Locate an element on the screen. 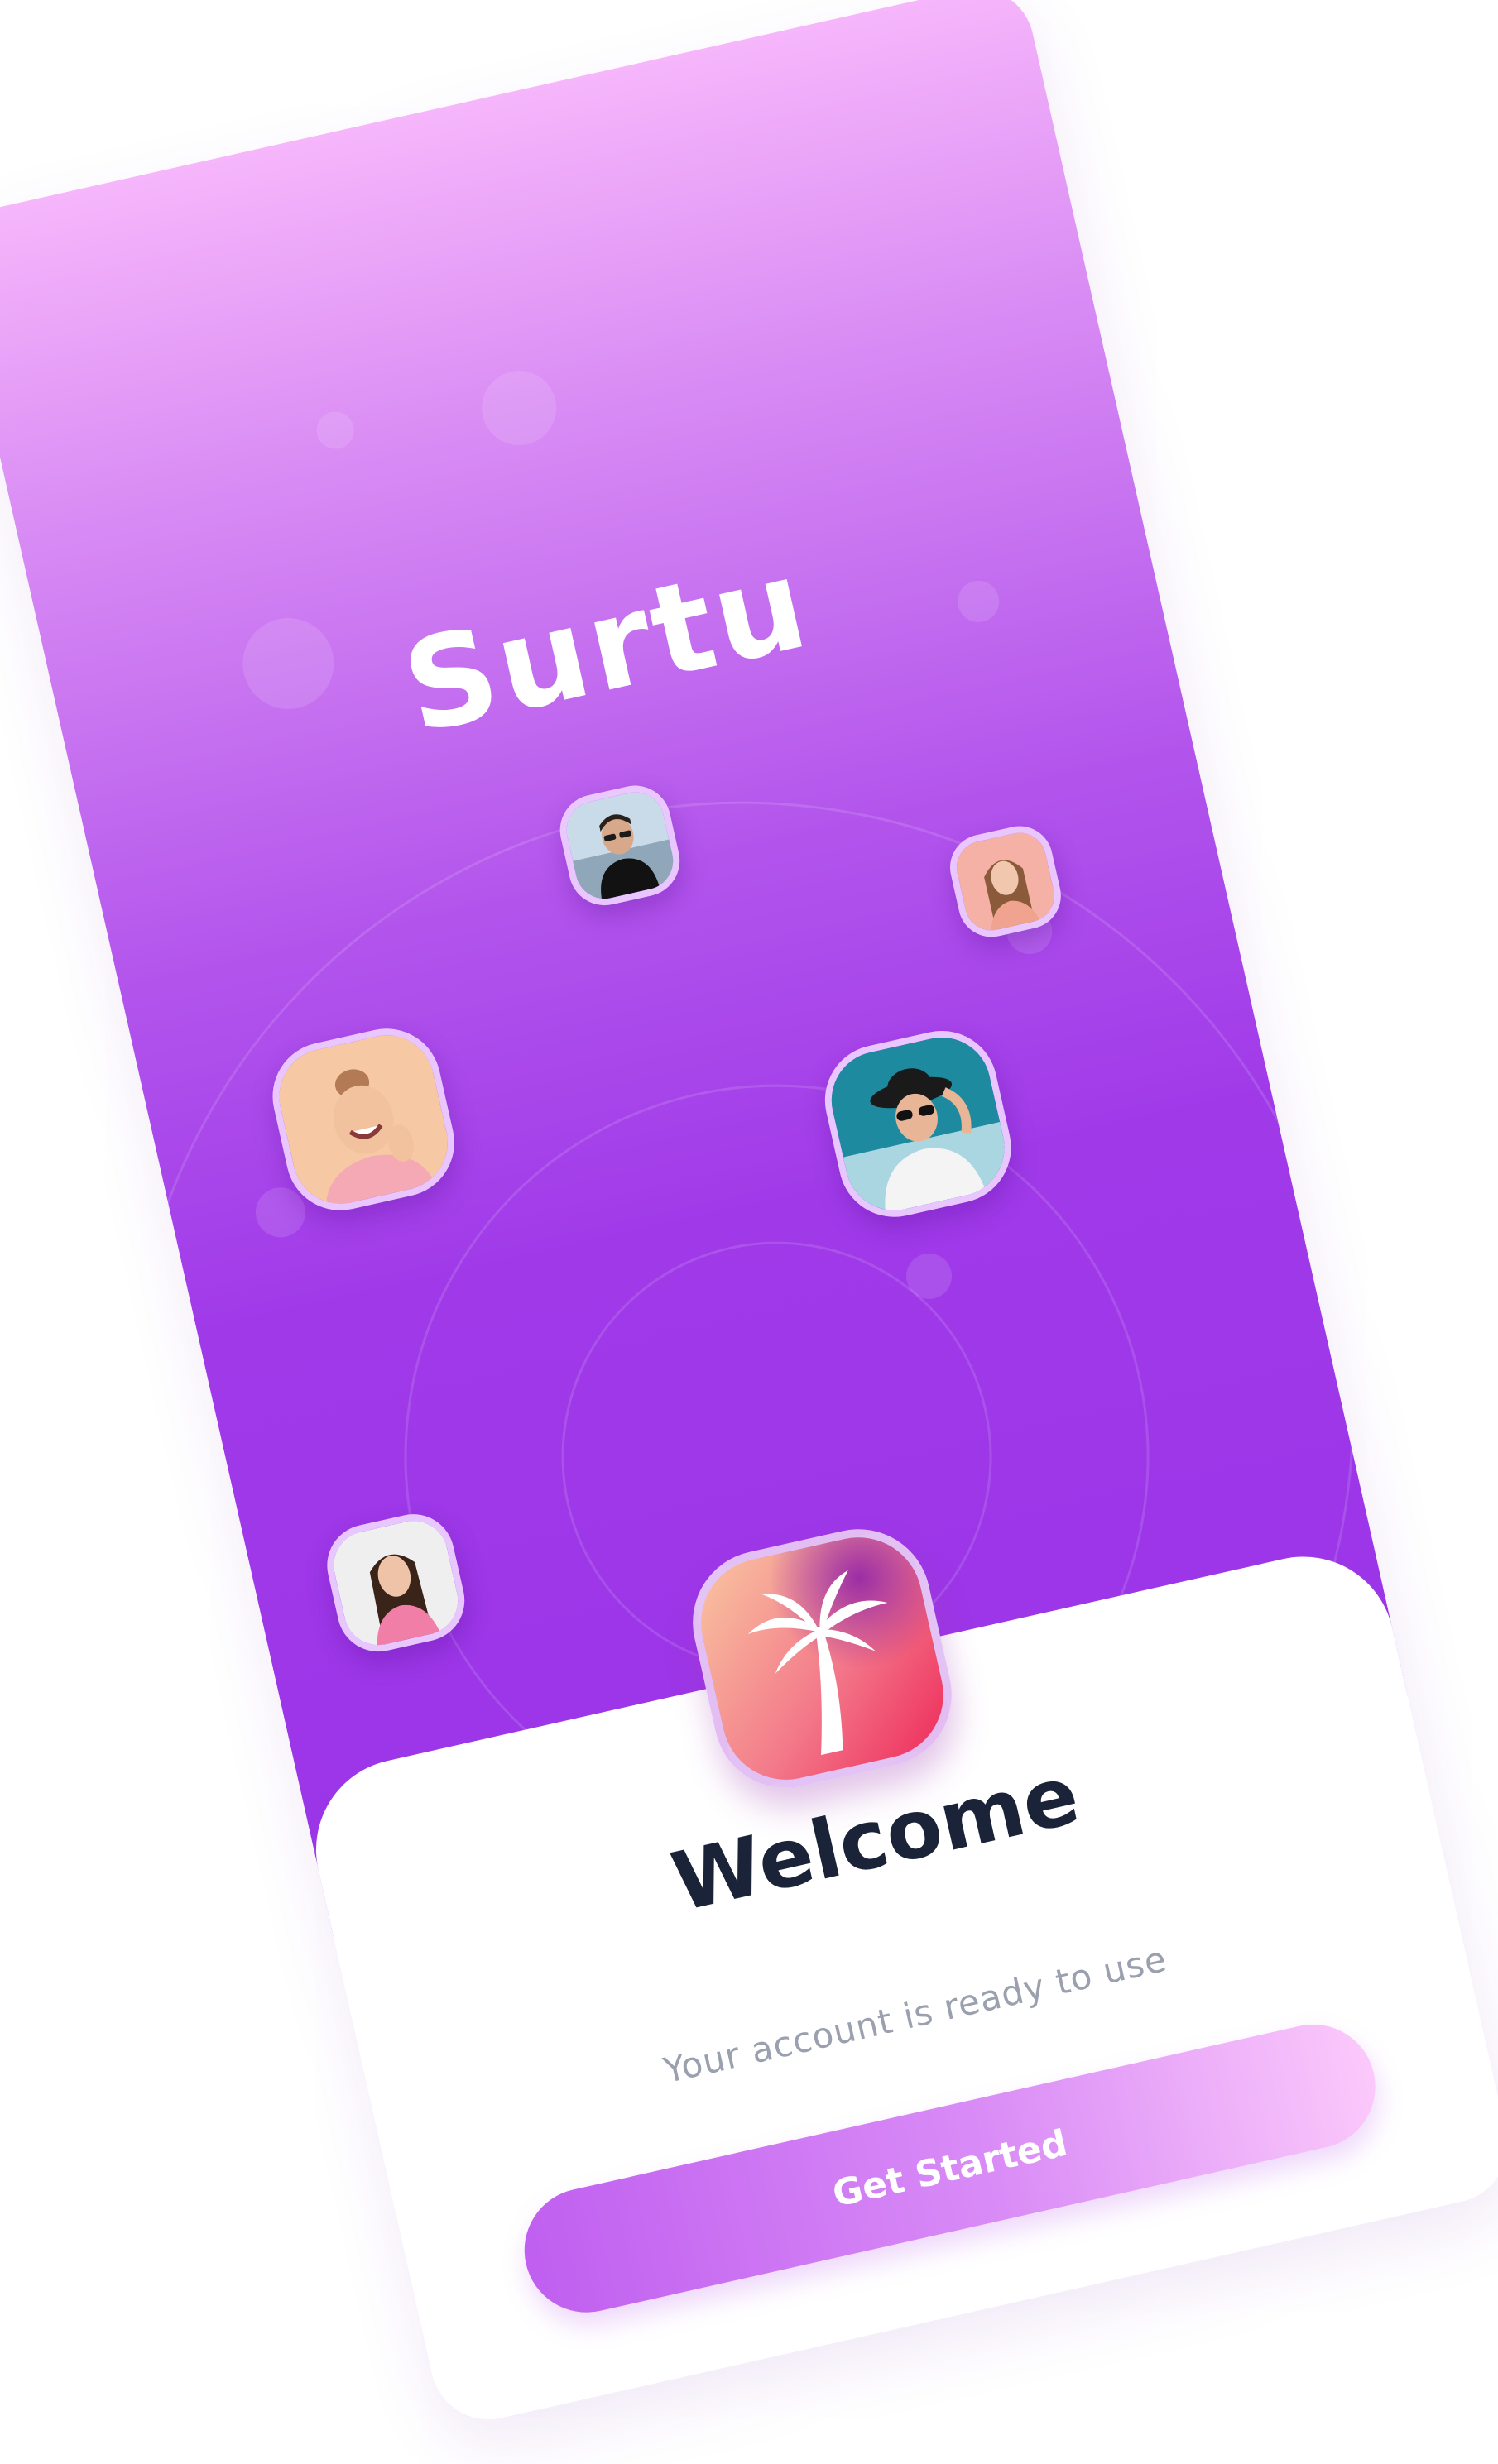 The height and width of the screenshot is (2464, 1498). brand-title: Surtu is located at coordinates (607, 646).